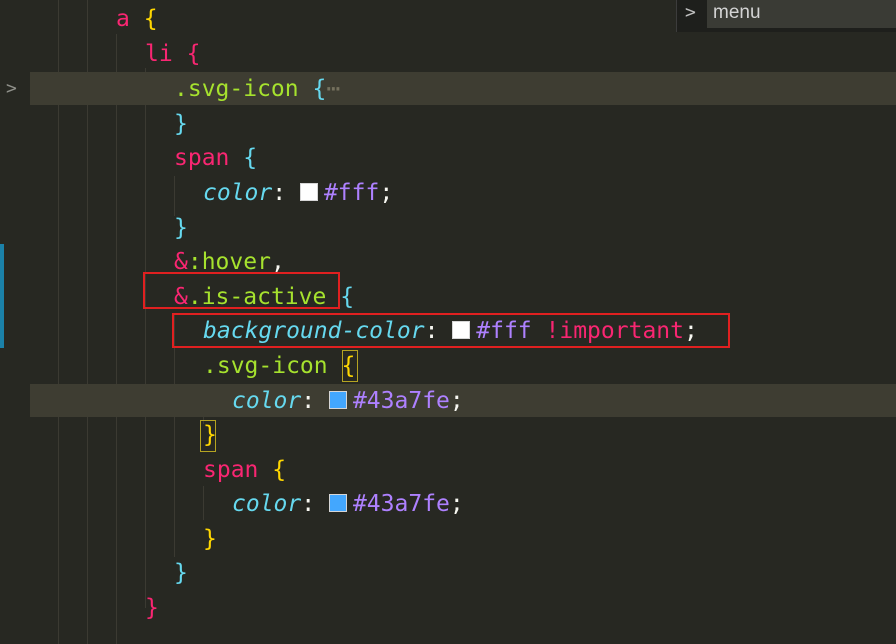  Describe the element at coordinates (737, 12) in the screenshot. I see `breadcrumb-label: menu` at that location.